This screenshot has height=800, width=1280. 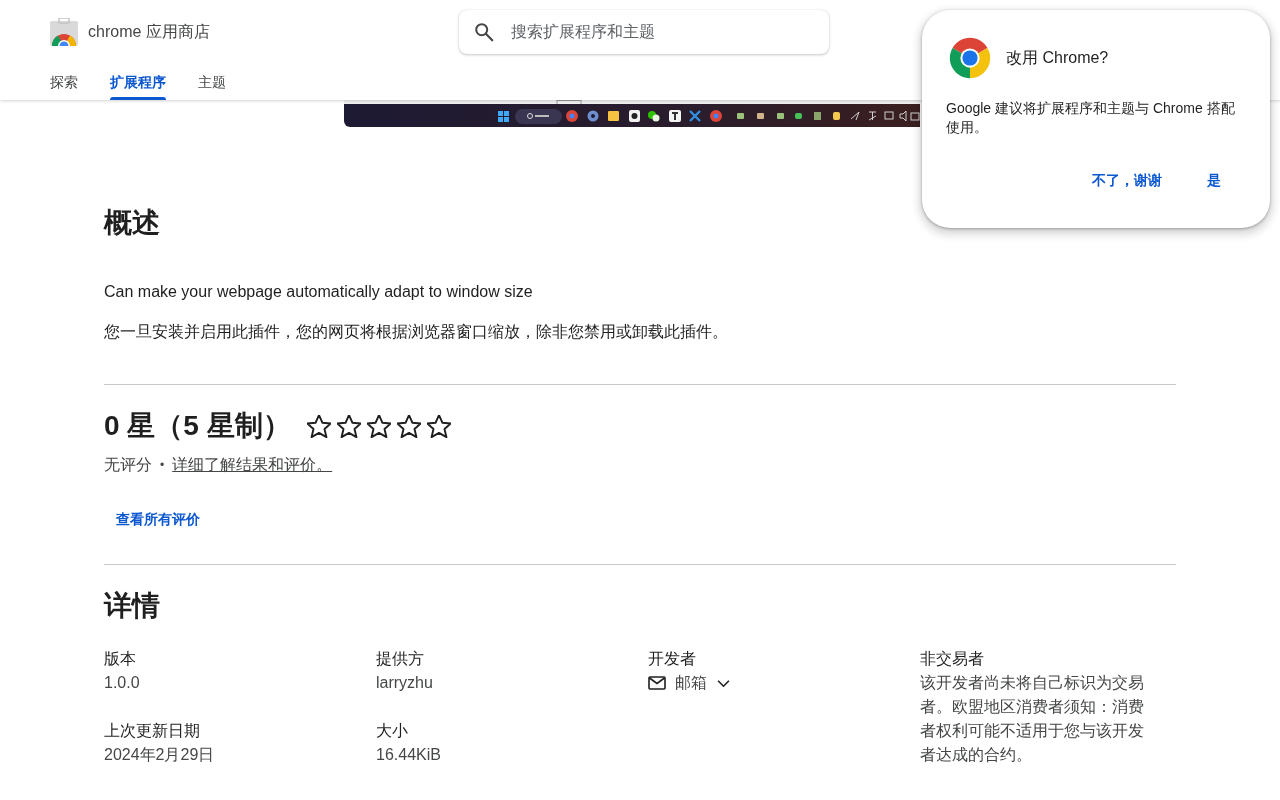 What do you see at coordinates (644, 32) in the screenshot?
I see `search-field: 搜索扩展程序和主题` at bounding box center [644, 32].